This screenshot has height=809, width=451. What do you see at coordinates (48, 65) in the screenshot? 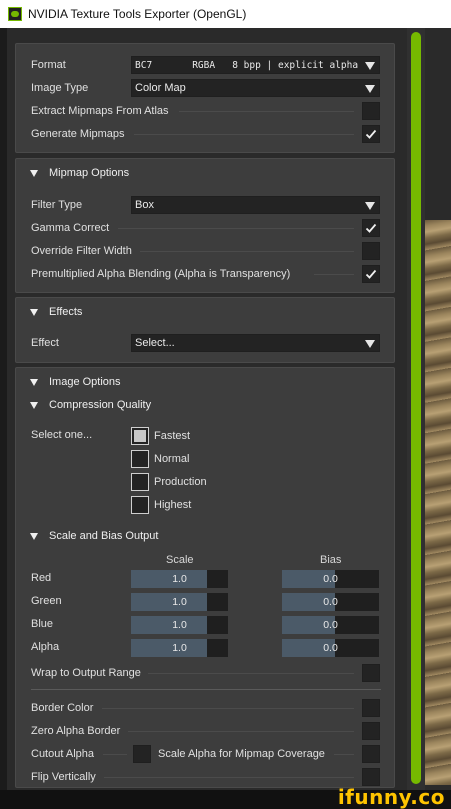
I see `format-label: Format` at bounding box center [48, 65].